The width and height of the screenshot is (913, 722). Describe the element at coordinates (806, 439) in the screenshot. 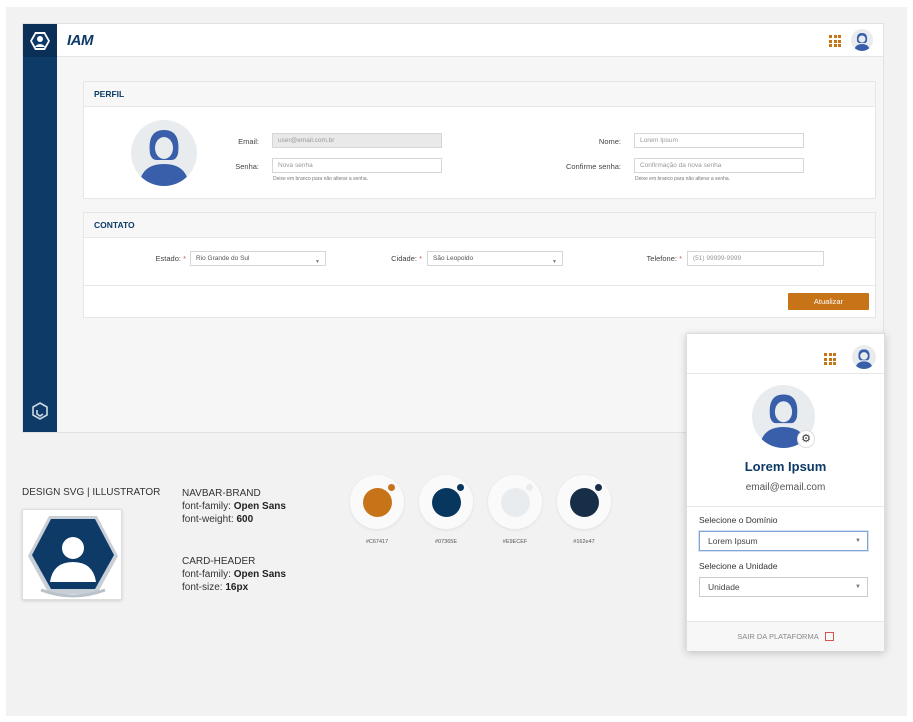

I see `gear-icon: ⚙` at that location.